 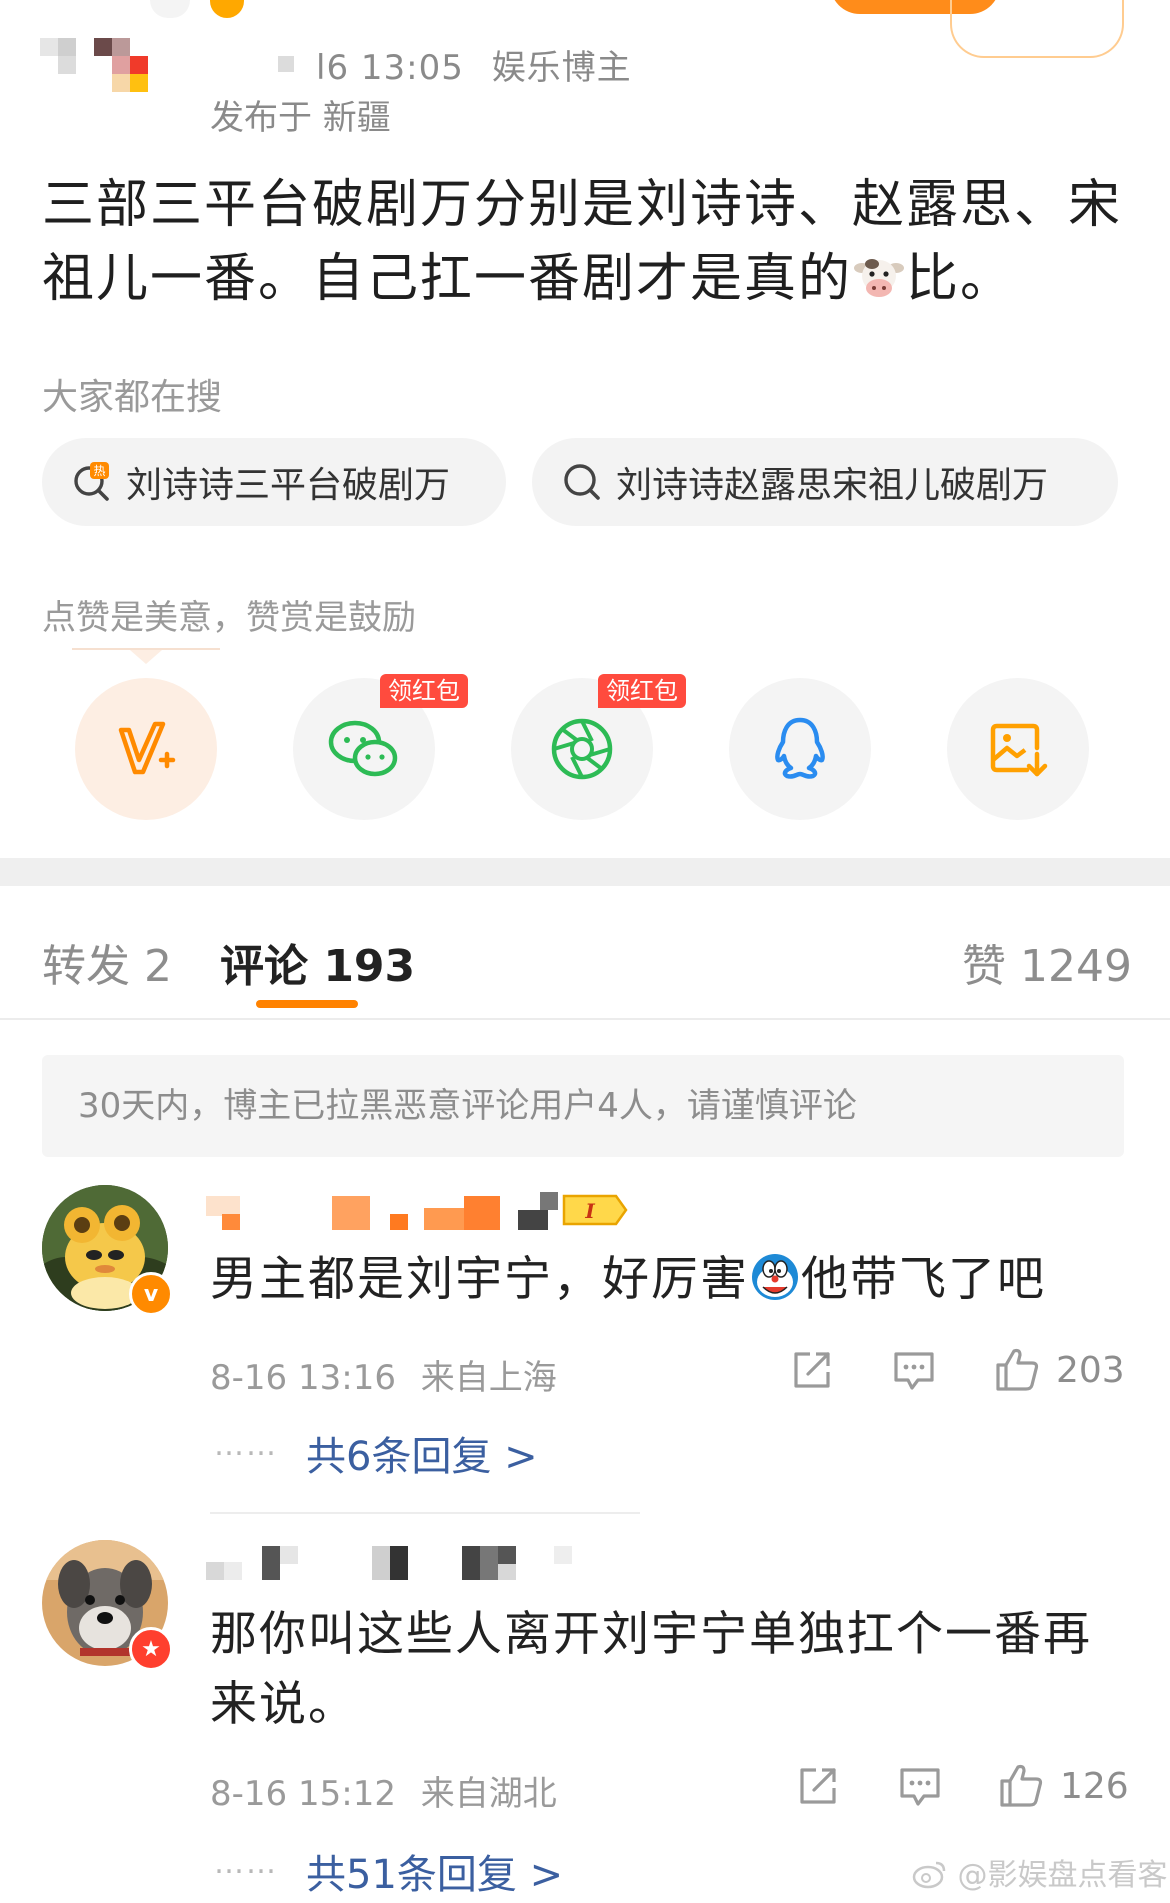 I want to click on moments-icon, so click(x=582, y=749).